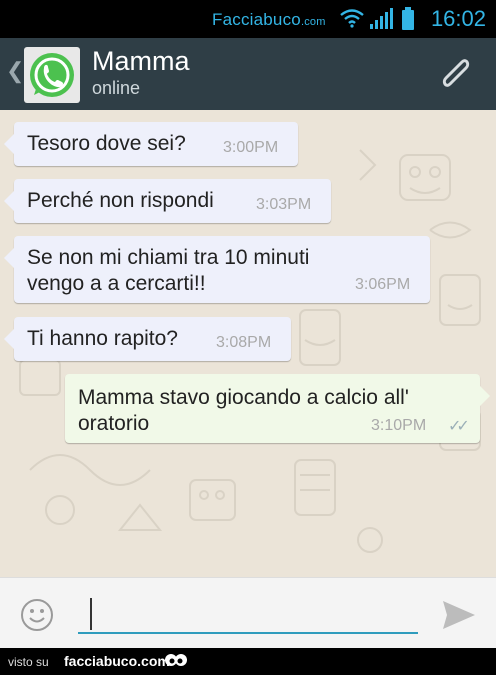  What do you see at coordinates (383, 284) in the screenshot?
I see `message-timestamp: 3:06PM` at bounding box center [383, 284].